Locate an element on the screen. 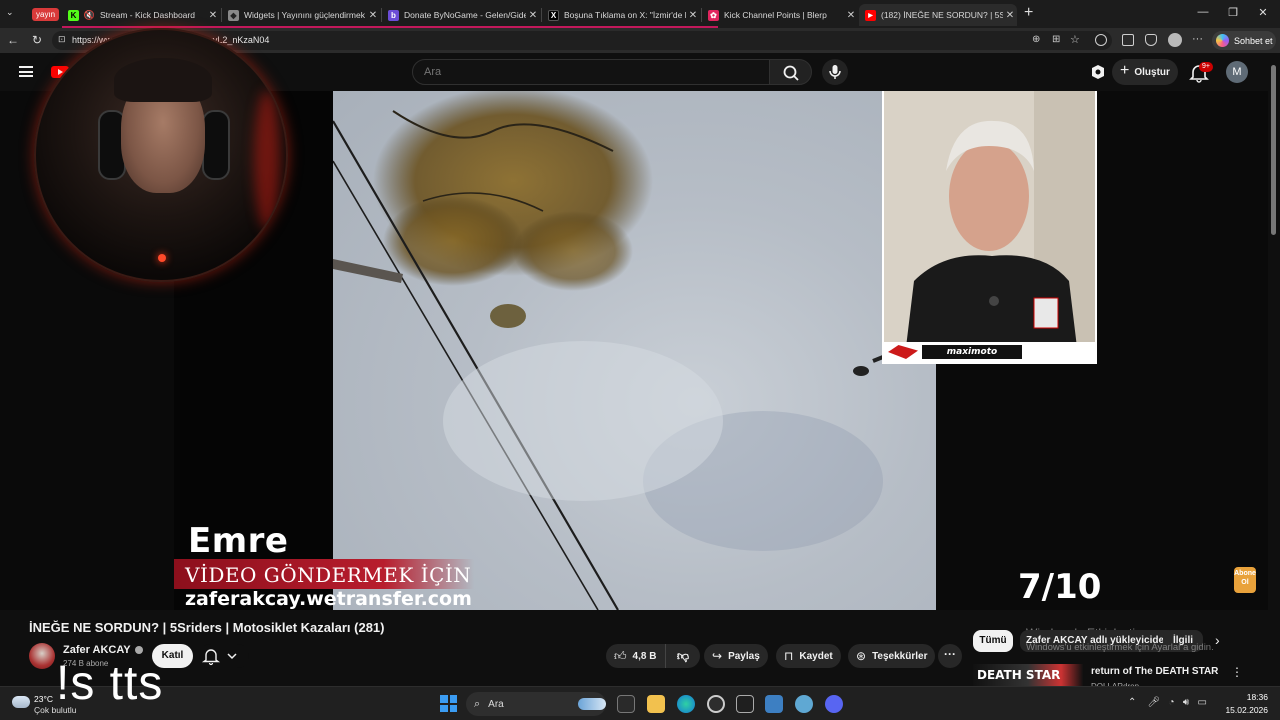 Image resolution: width=1280 pixels, height=720 pixels. create-label: Oluştur is located at coordinates (1152, 72).